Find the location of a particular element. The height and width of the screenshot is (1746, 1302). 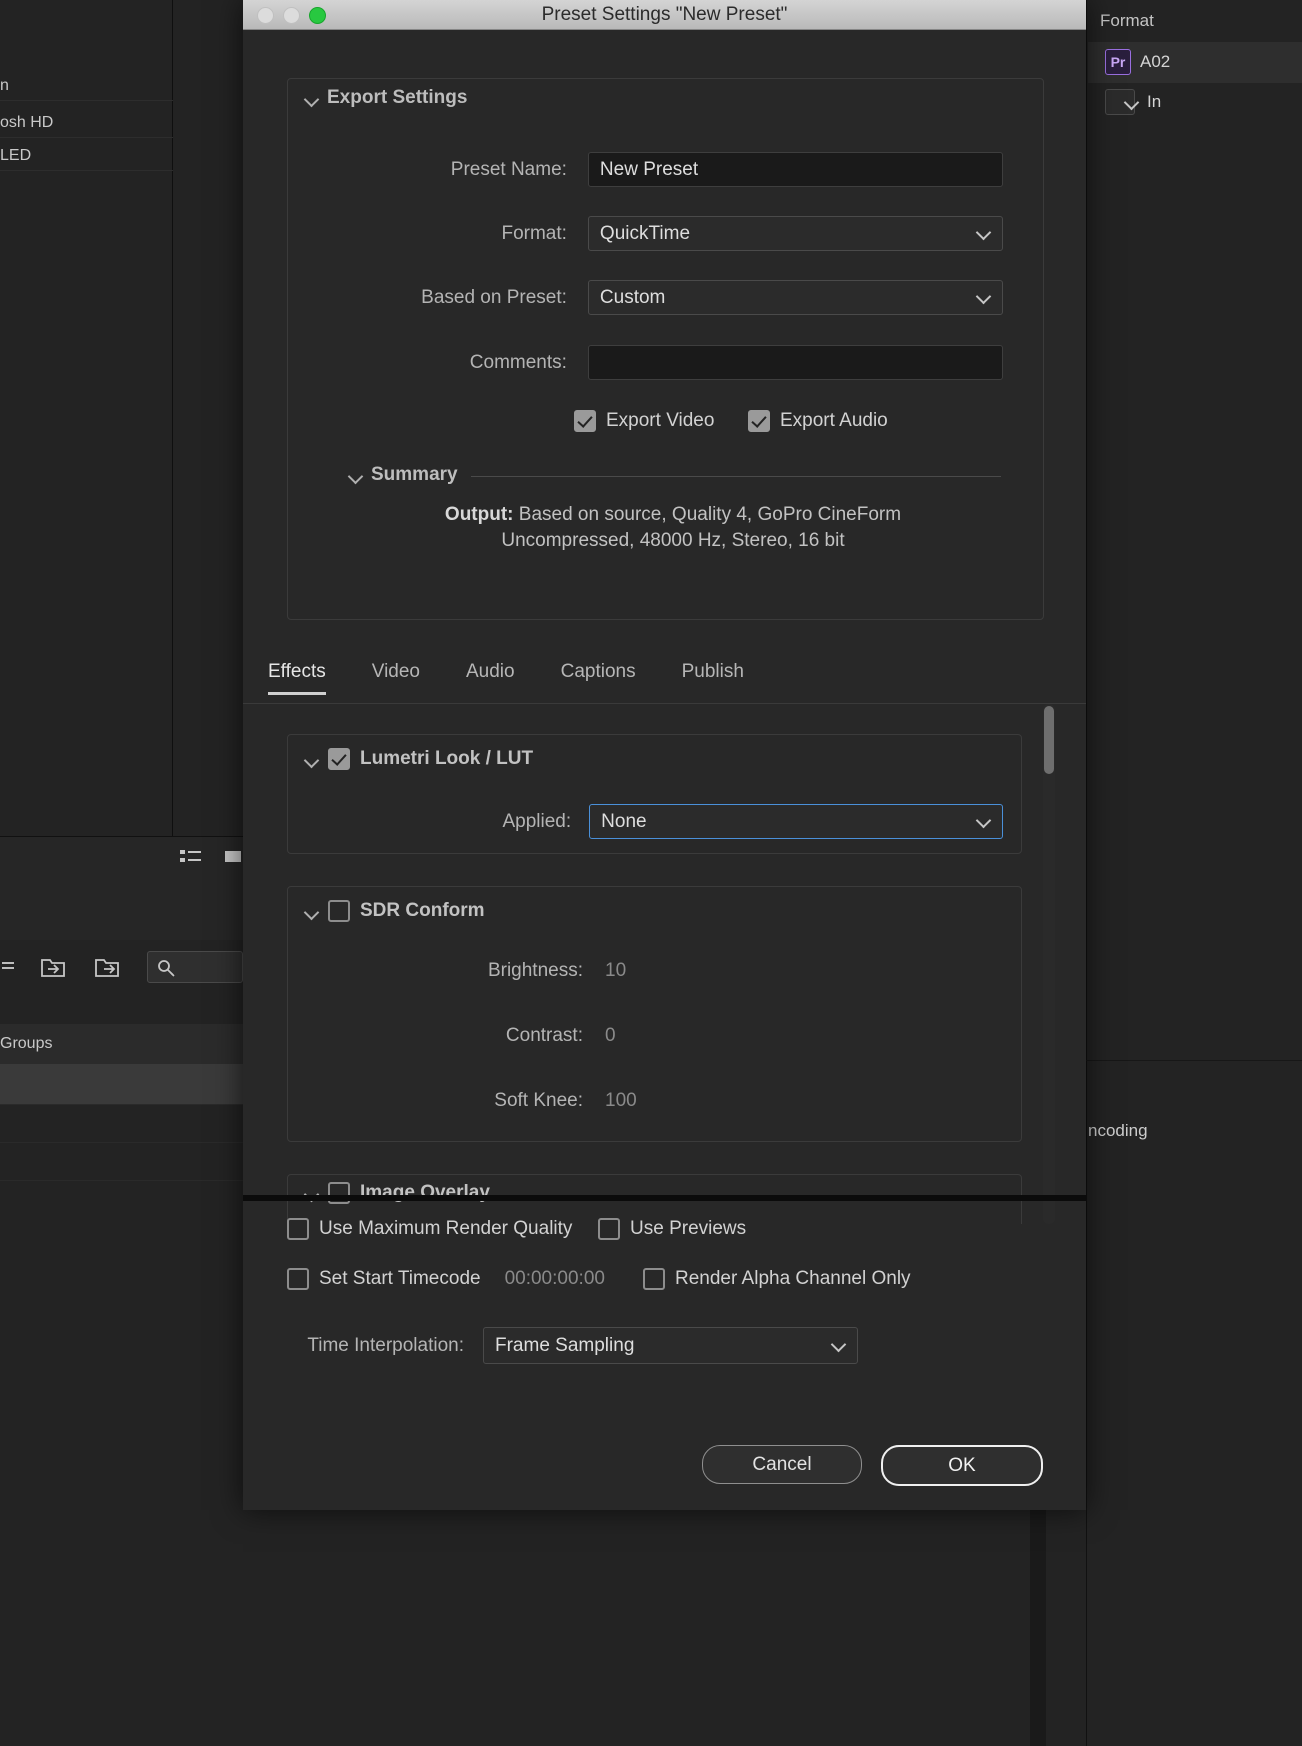

based-on-preset-row: Based on Preset: Custom is located at coordinates (683, 297).